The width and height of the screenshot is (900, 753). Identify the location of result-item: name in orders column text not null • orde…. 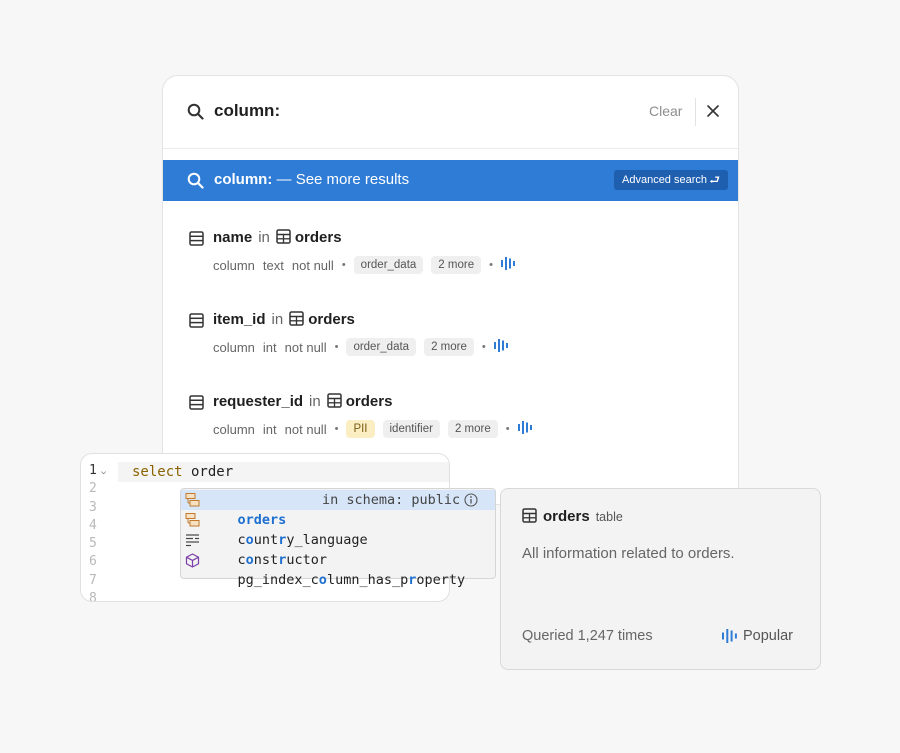
(450, 245).